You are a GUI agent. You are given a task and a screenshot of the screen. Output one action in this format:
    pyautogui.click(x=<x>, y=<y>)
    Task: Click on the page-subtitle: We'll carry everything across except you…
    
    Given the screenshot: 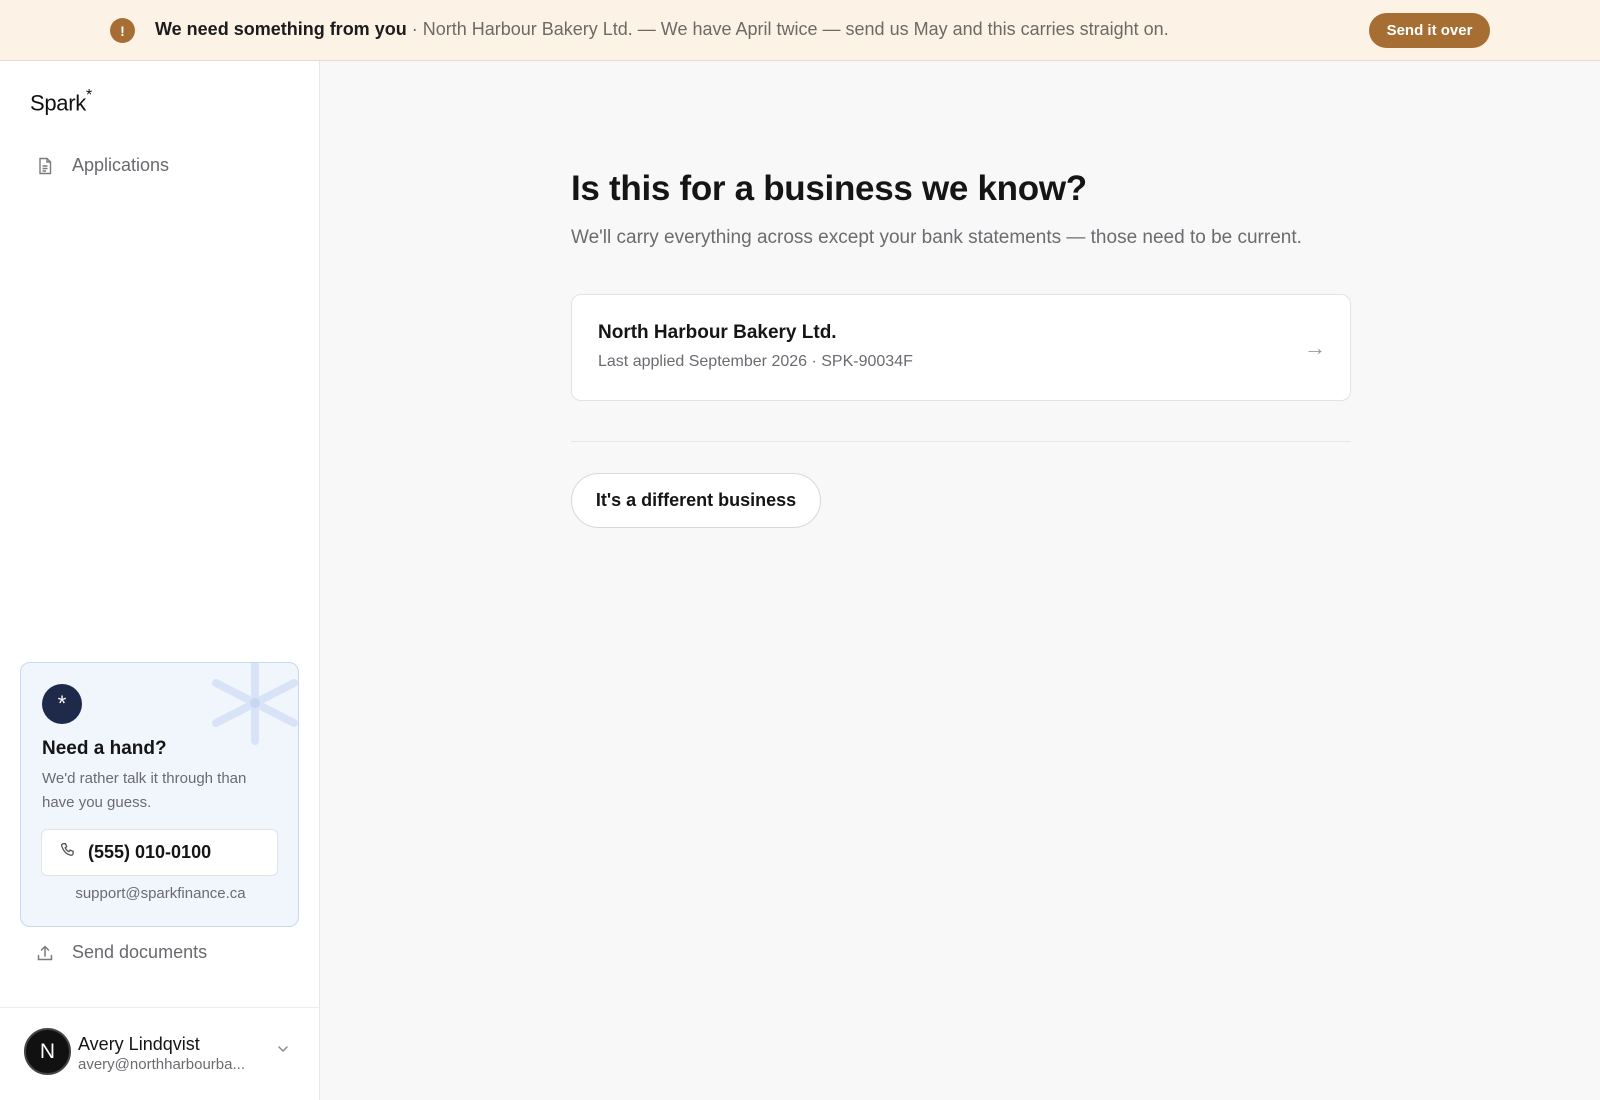 What is the action you would take?
    pyautogui.click(x=936, y=237)
    